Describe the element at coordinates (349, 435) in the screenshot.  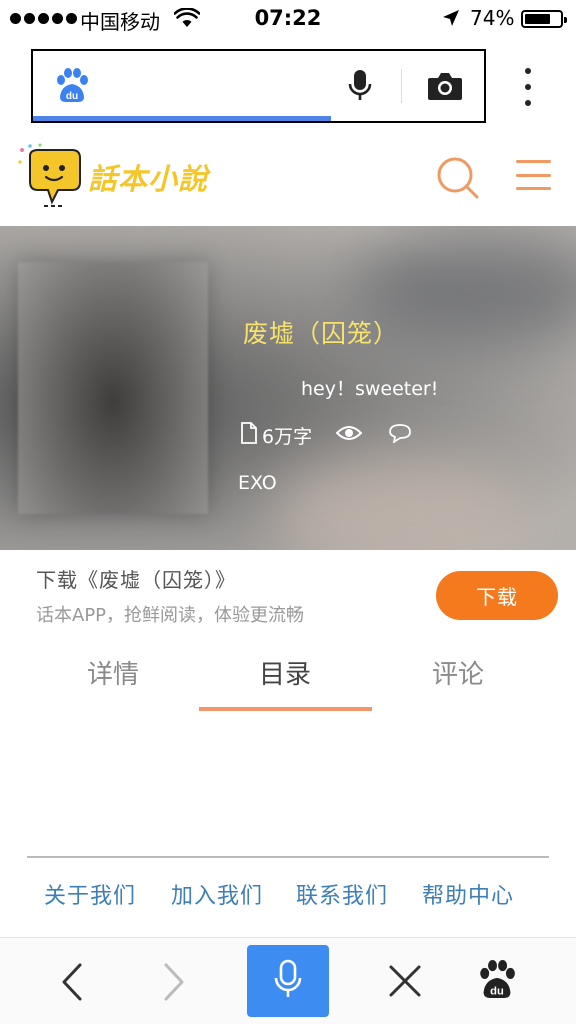
I see `eye-icon` at that location.